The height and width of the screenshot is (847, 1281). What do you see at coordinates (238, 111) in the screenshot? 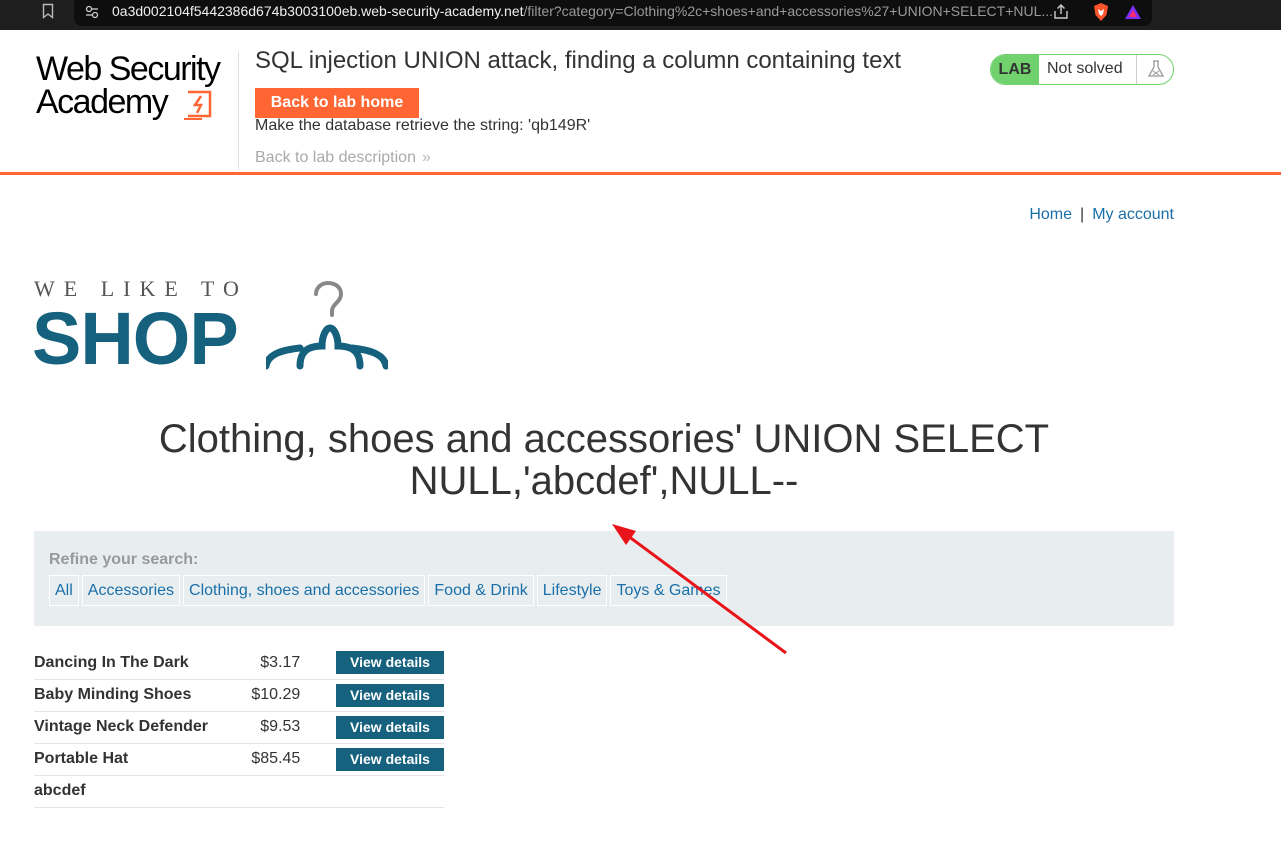
I see `header-divider` at bounding box center [238, 111].